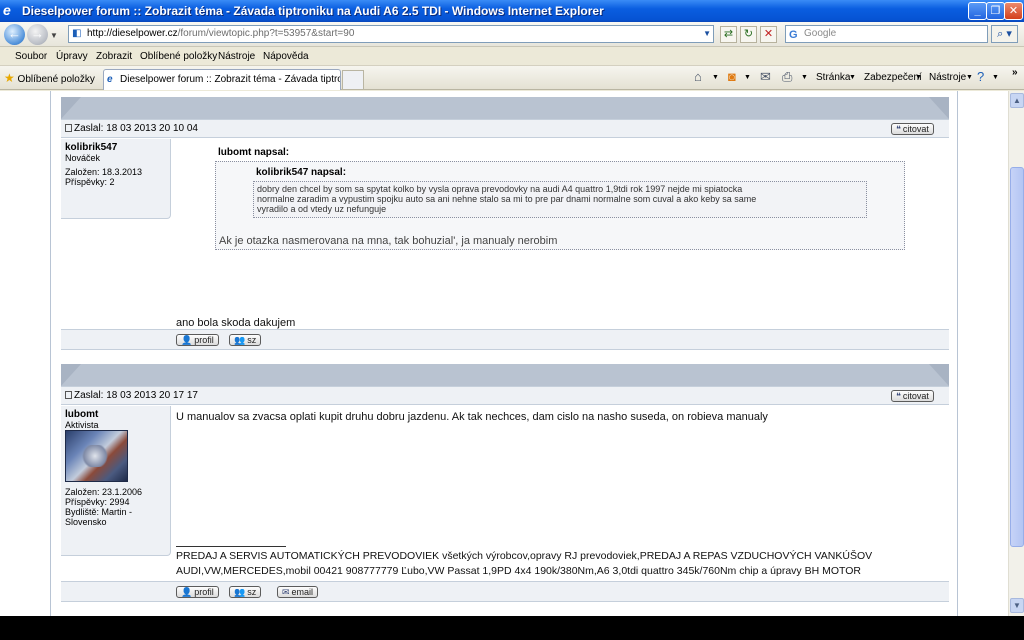  What do you see at coordinates (82, 425) in the screenshot?
I see `author-rank: Aktivista` at bounding box center [82, 425].